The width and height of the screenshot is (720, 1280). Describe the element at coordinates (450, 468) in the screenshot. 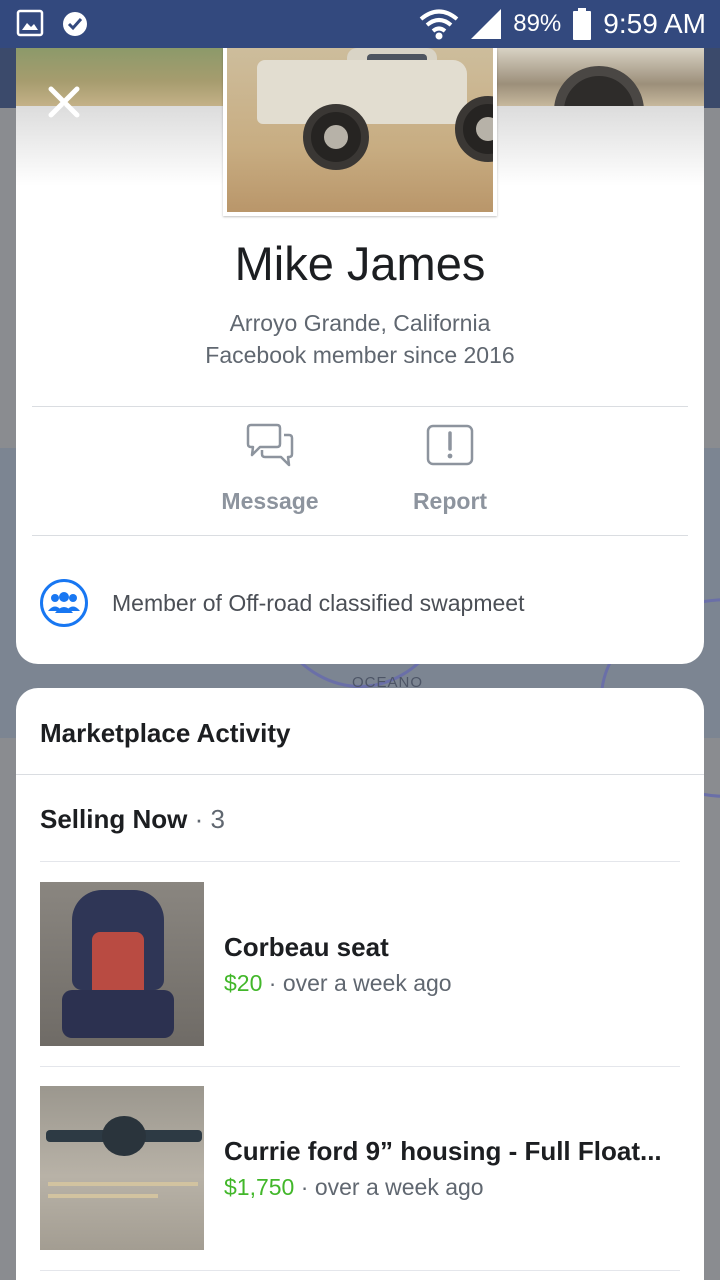

I see `report-button: Report` at that location.